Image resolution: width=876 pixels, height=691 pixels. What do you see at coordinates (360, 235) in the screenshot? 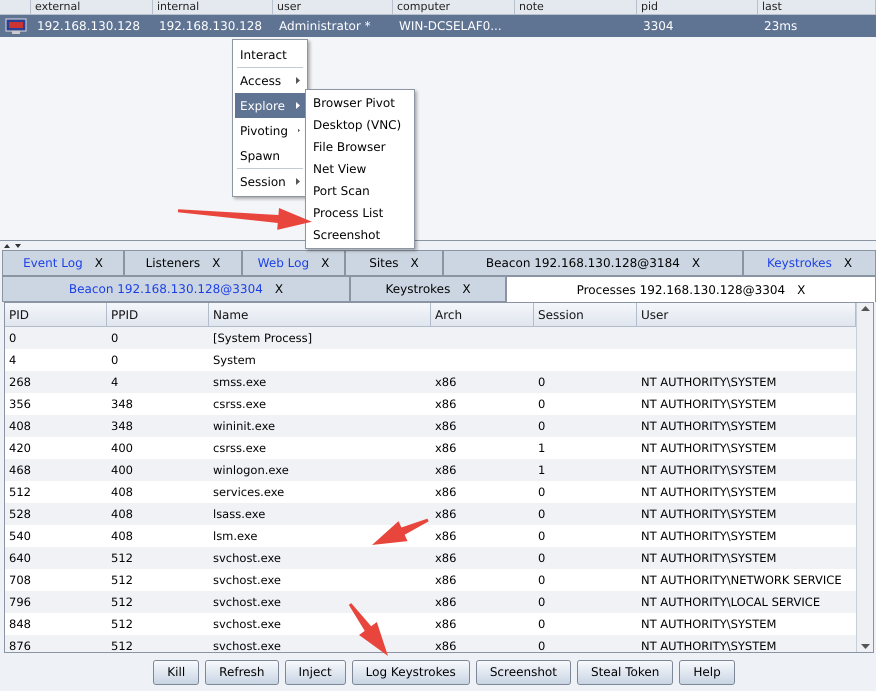
I see `menu-item: Screenshot` at bounding box center [360, 235].